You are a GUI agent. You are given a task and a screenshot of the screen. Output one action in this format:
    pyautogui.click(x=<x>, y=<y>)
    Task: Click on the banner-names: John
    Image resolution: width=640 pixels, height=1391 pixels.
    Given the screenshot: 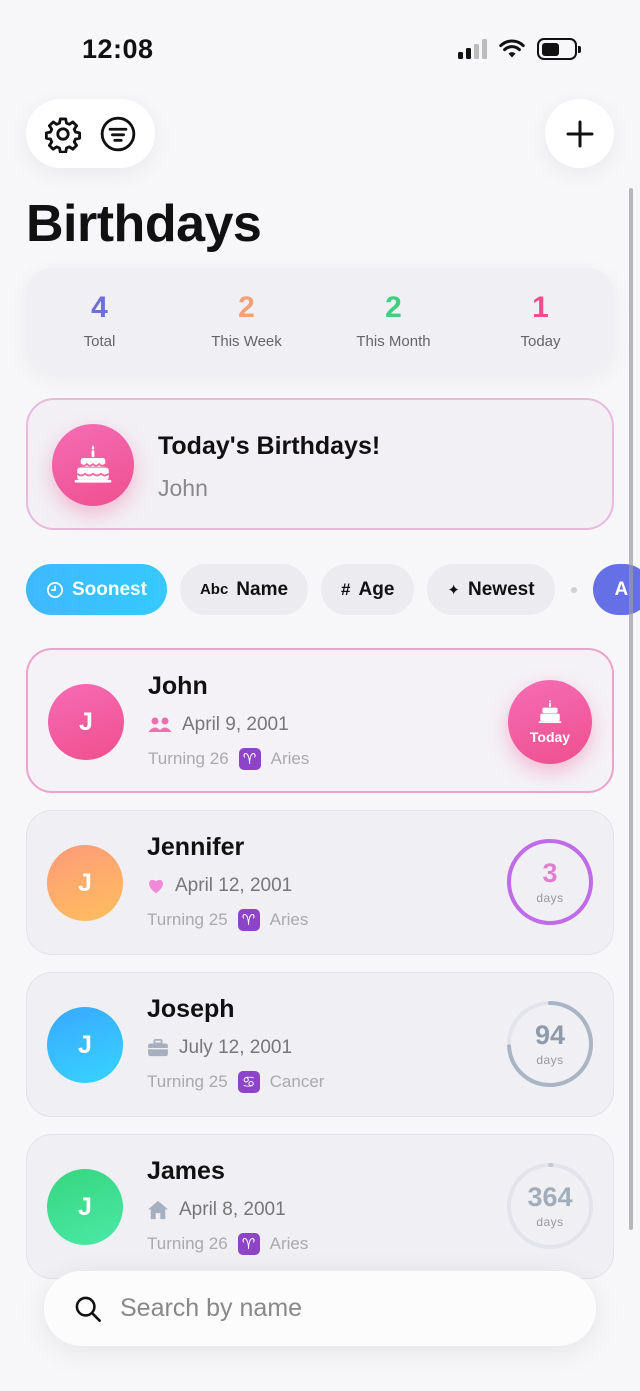 What is the action you would take?
    pyautogui.click(x=183, y=488)
    